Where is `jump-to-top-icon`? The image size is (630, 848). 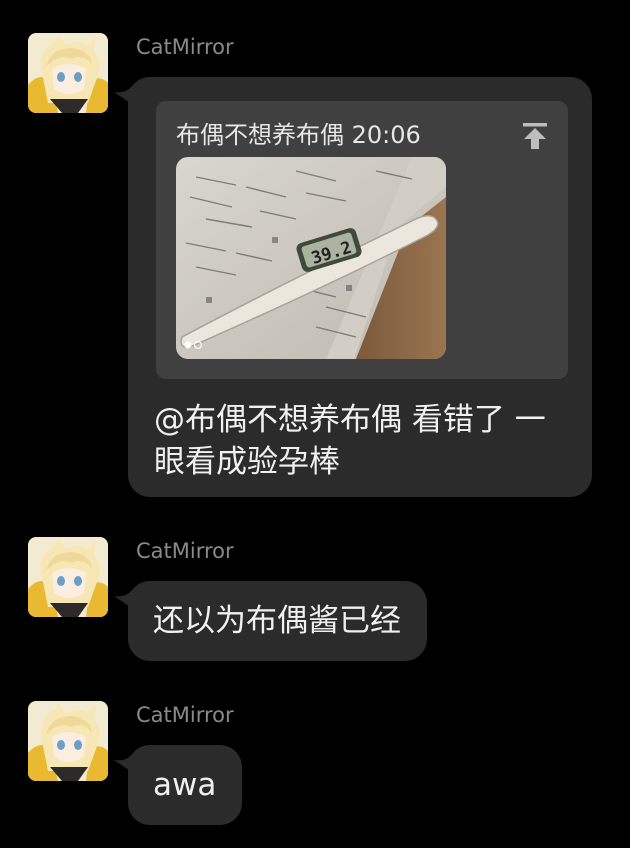
jump-to-top-icon is located at coordinates (535, 136).